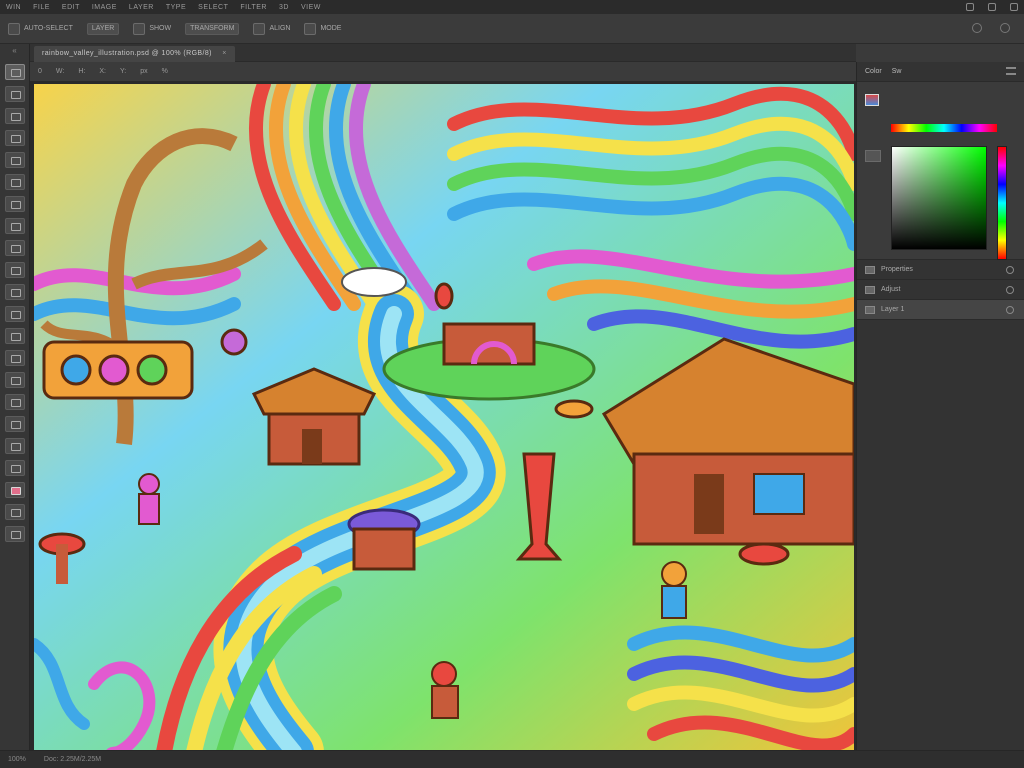 The image size is (1024, 768). Describe the element at coordinates (14, 182) in the screenshot. I see `eyedropper-tool-button` at that location.